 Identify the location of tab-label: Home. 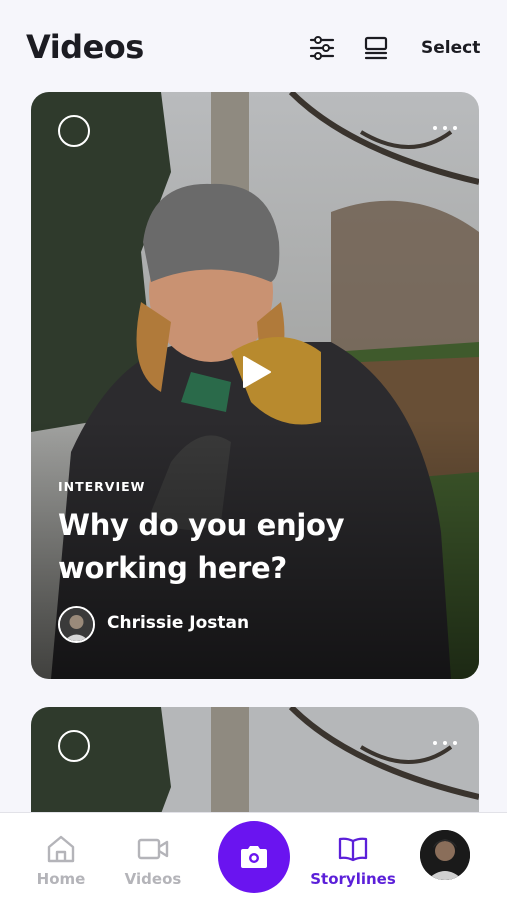
(61, 879).